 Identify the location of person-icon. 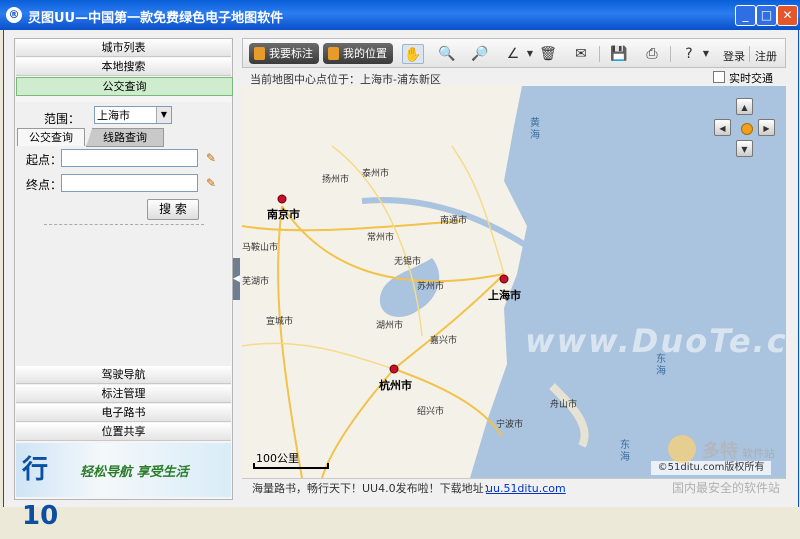
(333, 53).